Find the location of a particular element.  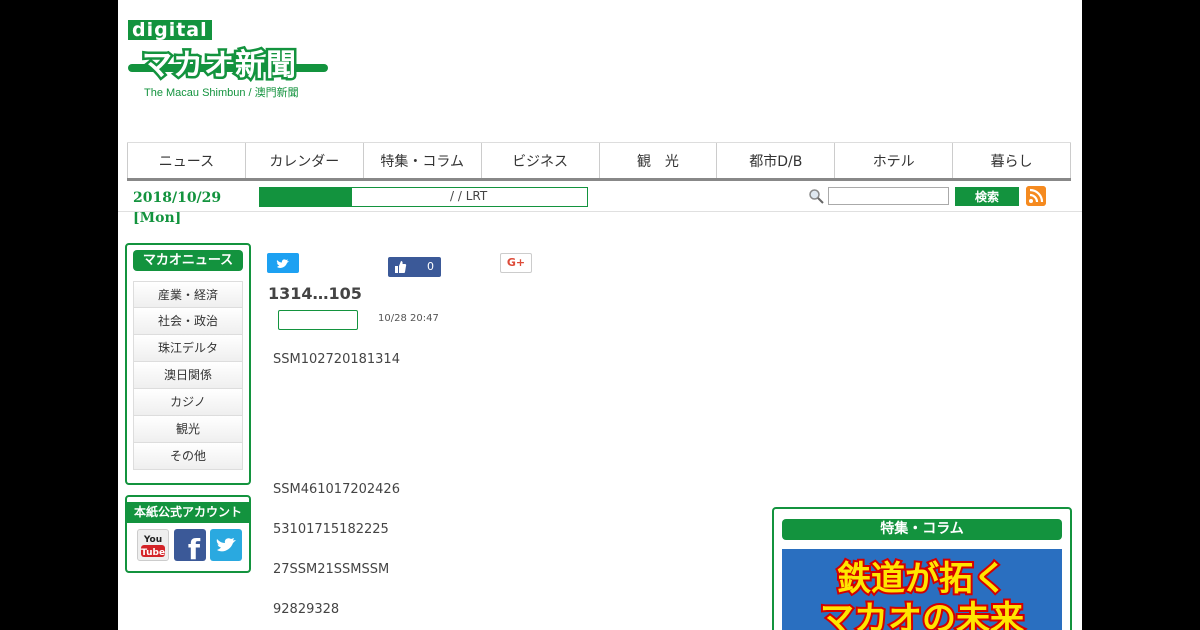

news-category-title: マカオニュース is located at coordinates (188, 260).